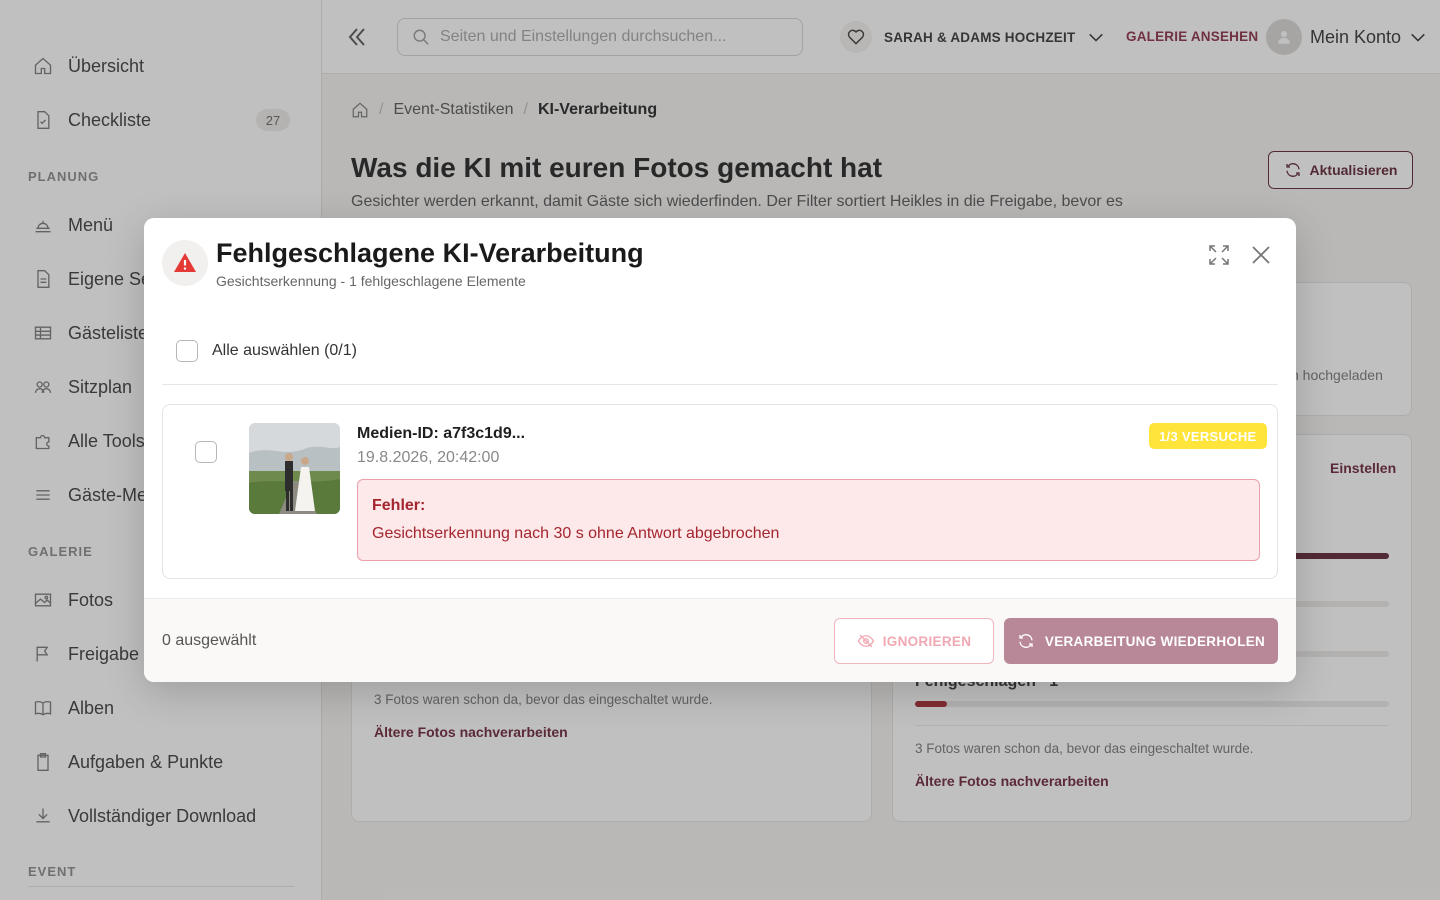 The image size is (1440, 900). I want to click on expand-icon, so click(1219, 255).